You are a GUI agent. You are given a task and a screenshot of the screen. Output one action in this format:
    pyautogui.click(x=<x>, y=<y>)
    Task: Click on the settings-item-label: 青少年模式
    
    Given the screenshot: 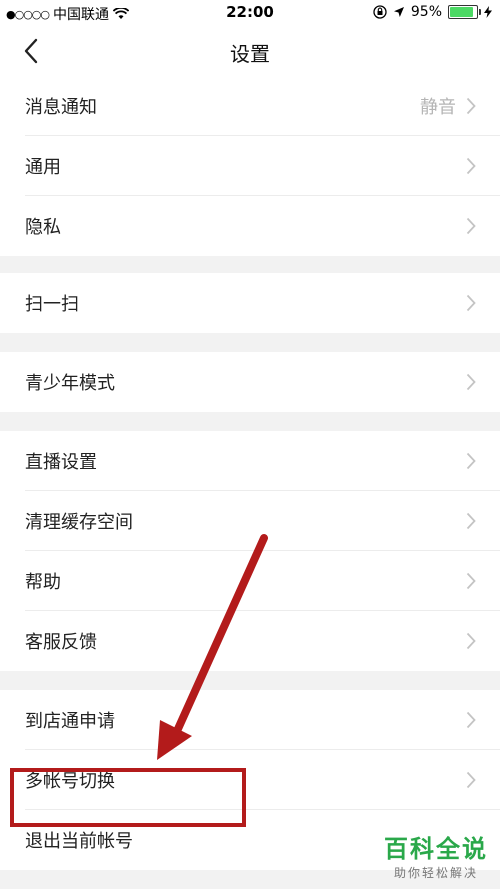 What is the action you would take?
    pyautogui.click(x=70, y=383)
    